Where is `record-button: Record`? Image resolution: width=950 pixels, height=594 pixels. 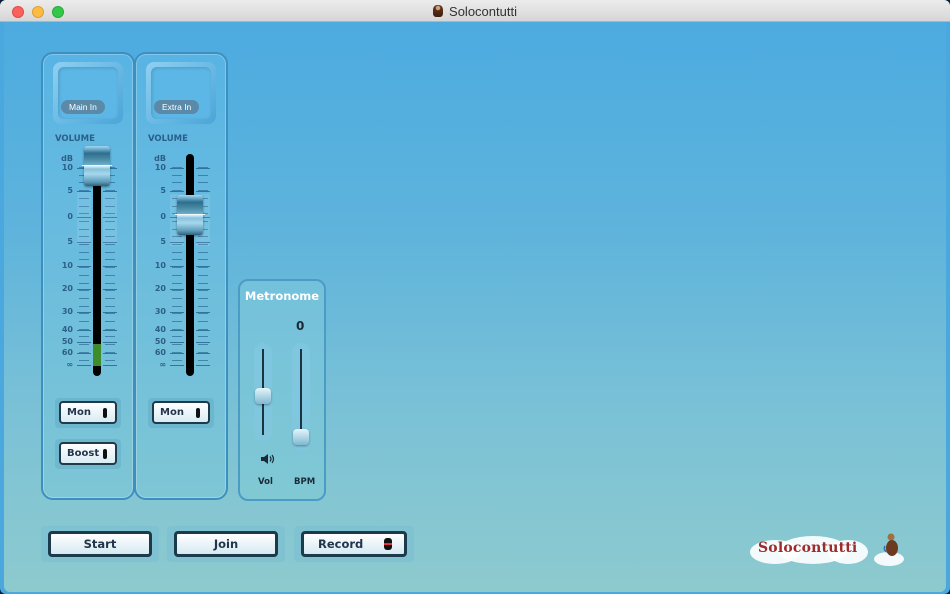
record-button: Record is located at coordinates (354, 544).